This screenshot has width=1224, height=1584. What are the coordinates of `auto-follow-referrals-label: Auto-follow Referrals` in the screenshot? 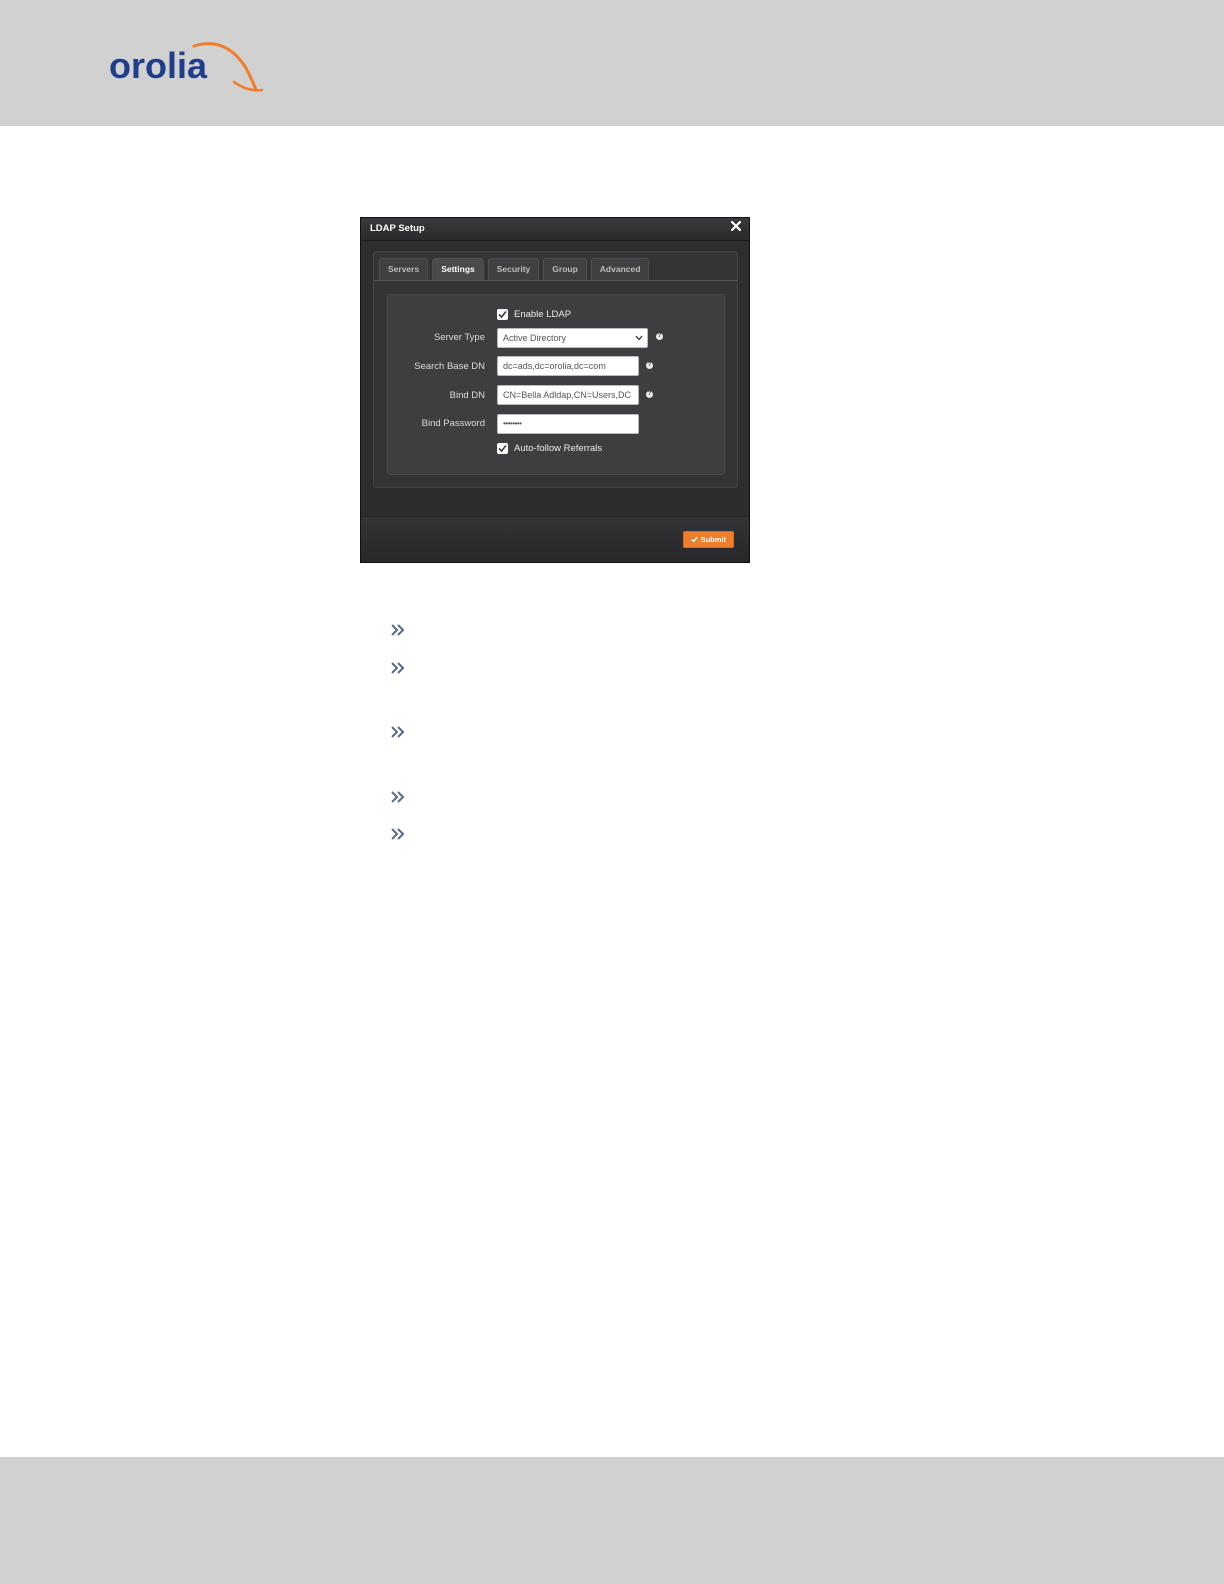 It's located at (558, 448).